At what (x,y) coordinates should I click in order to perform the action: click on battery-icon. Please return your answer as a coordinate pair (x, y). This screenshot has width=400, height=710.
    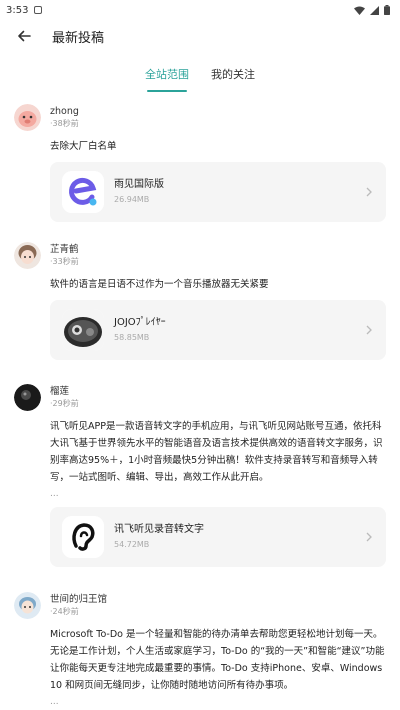
    Looking at the image, I should click on (387, 10).